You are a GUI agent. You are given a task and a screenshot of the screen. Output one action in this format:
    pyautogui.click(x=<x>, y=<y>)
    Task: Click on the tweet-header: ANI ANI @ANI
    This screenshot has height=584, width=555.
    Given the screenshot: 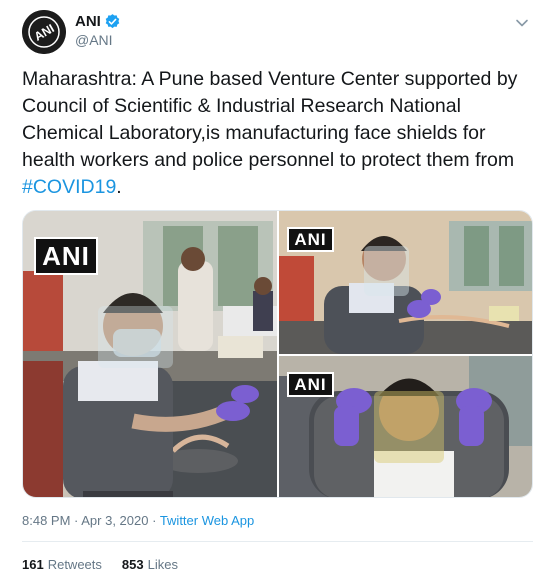 What is the action you would take?
    pyautogui.click(x=279, y=32)
    